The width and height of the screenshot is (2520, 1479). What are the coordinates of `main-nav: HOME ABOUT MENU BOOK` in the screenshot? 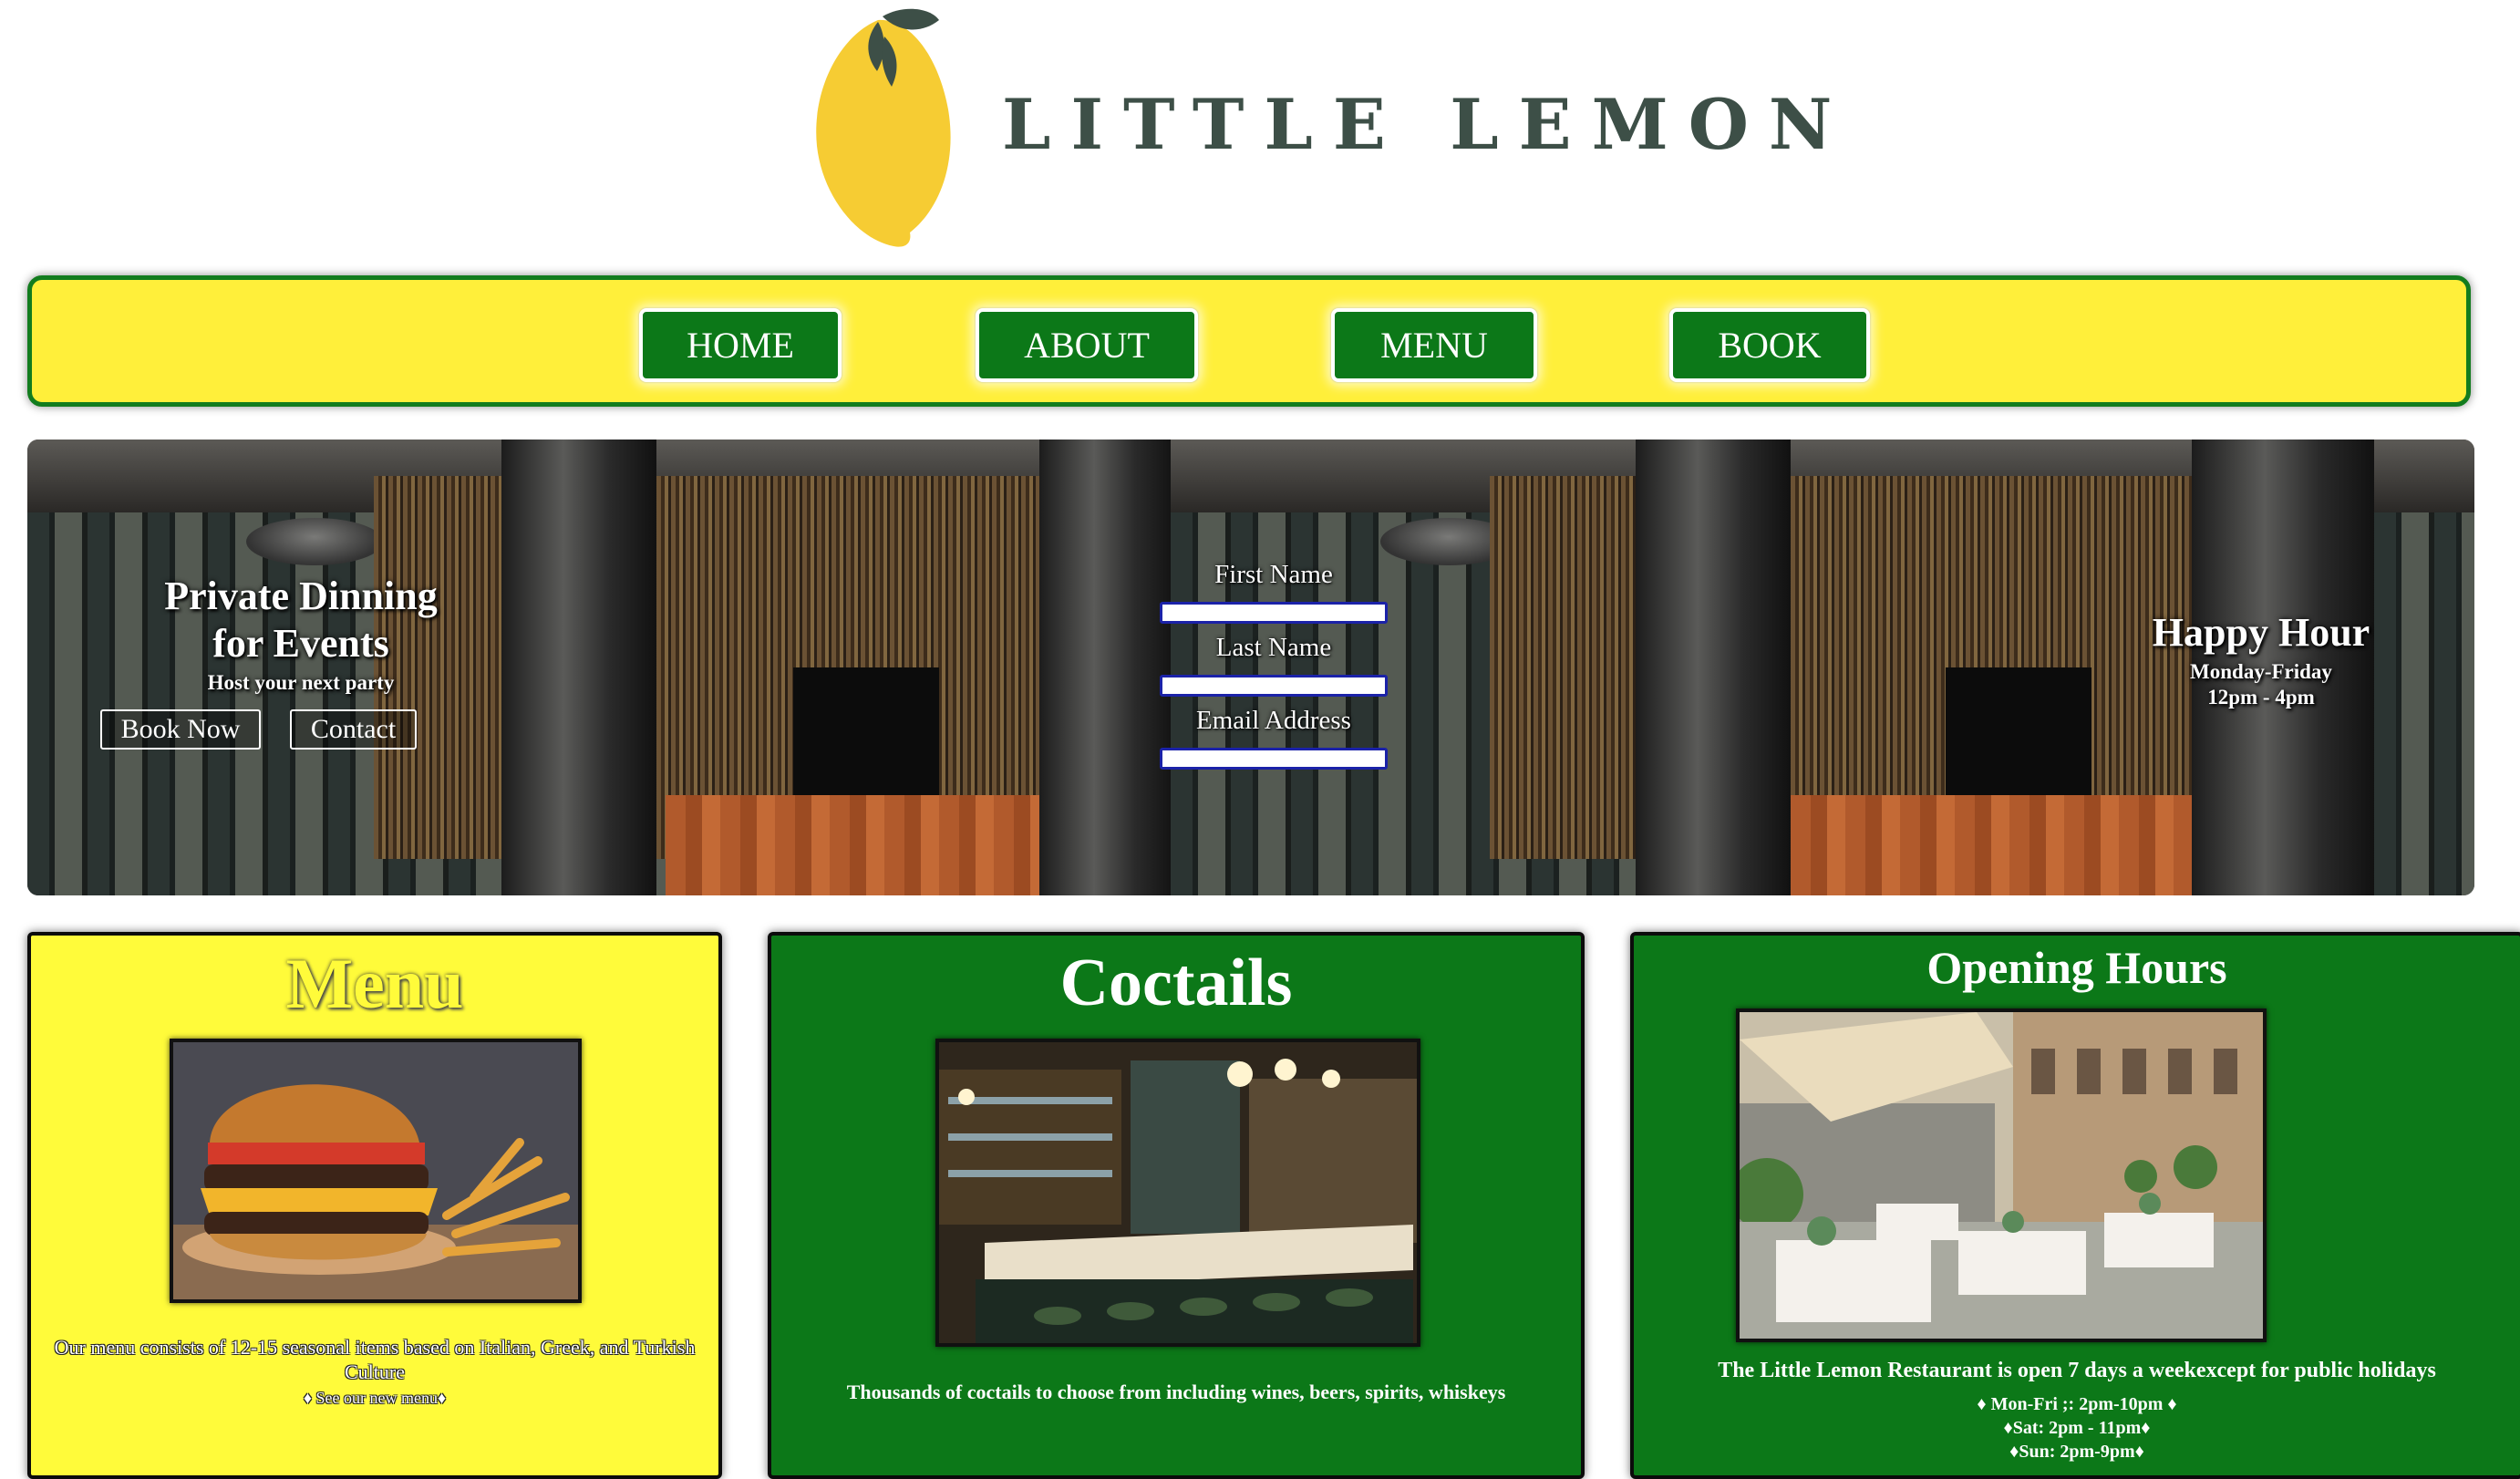 It's located at (1249, 341).